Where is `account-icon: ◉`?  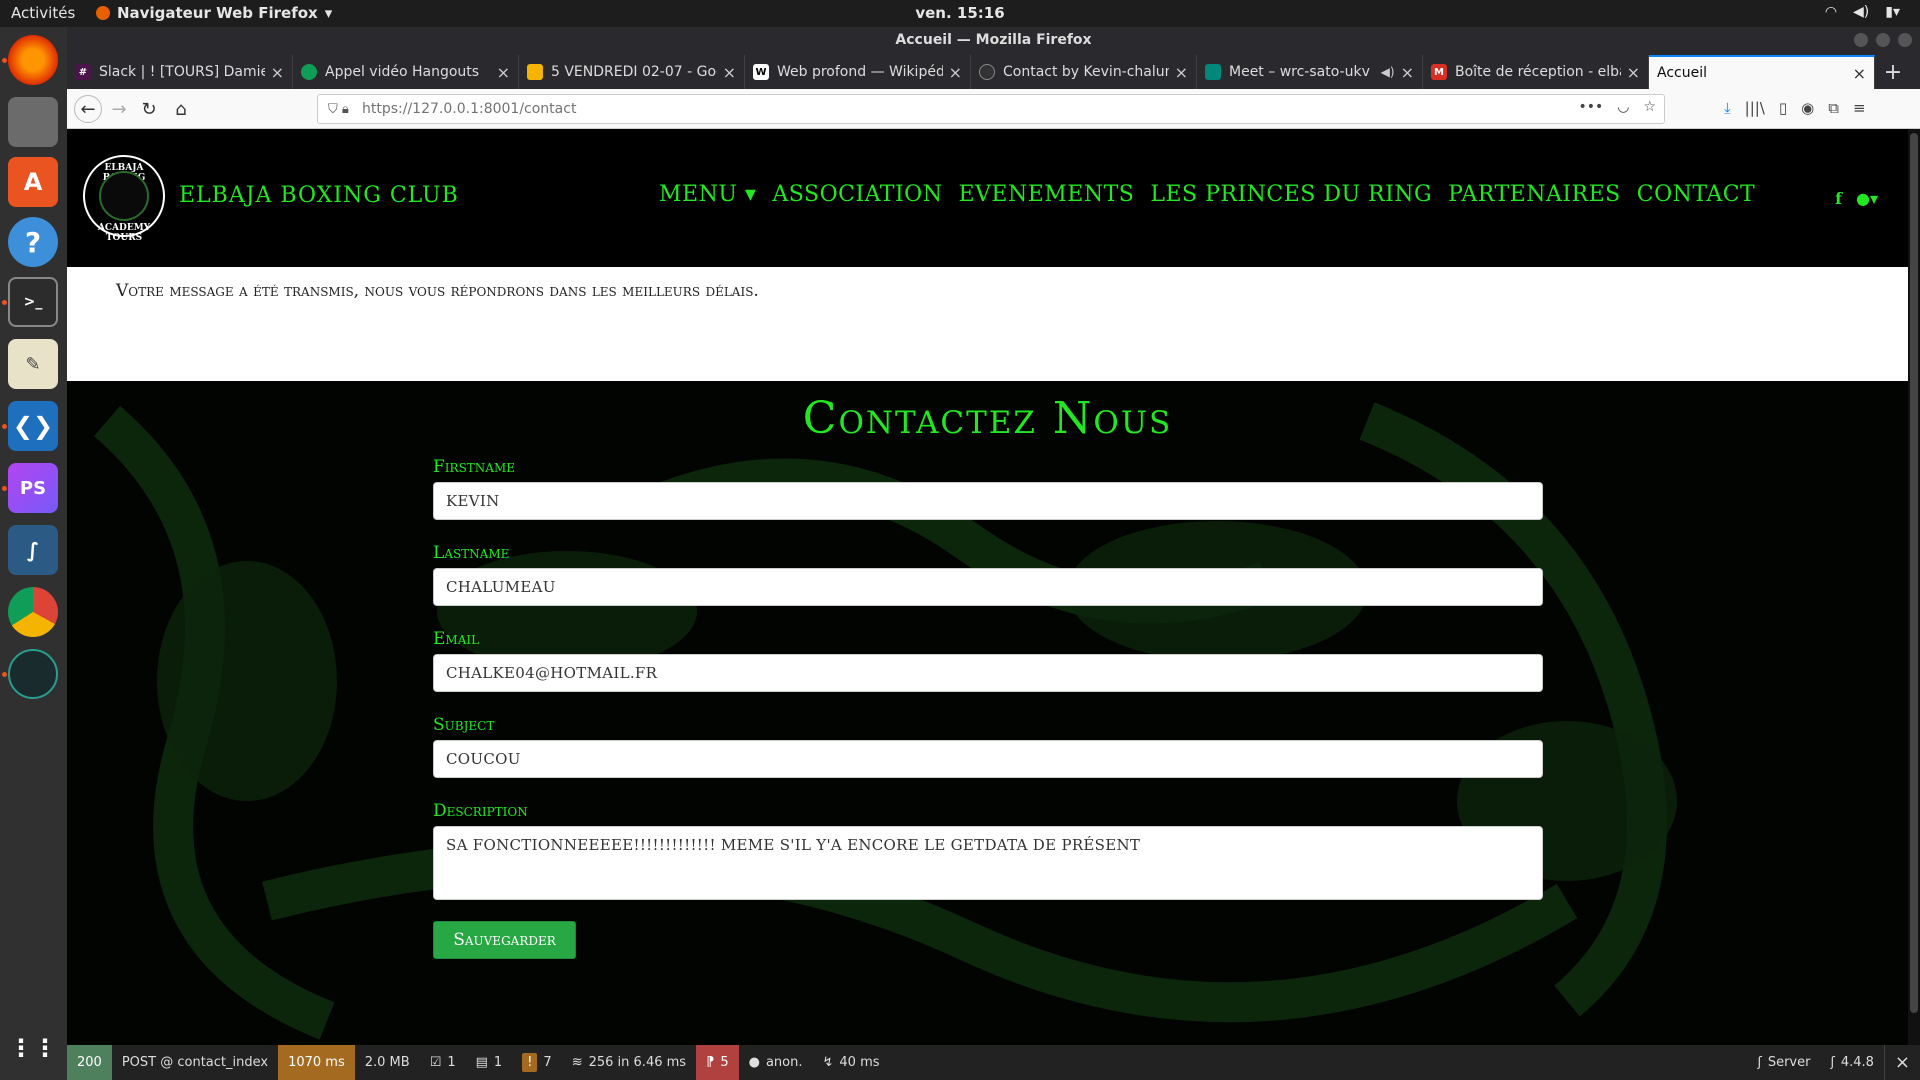 account-icon: ◉ is located at coordinates (1807, 108).